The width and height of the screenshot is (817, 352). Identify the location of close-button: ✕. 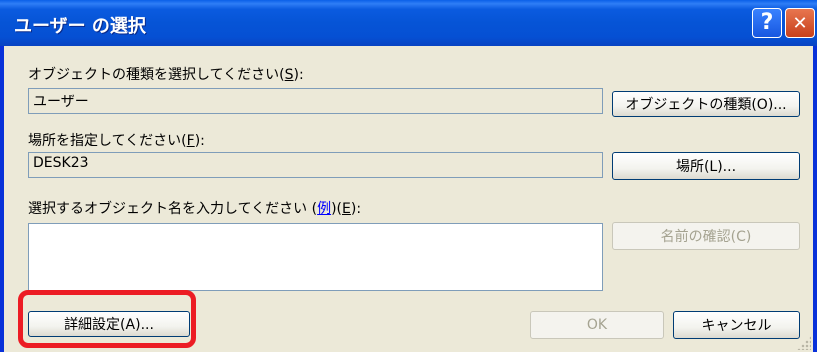
(800, 23).